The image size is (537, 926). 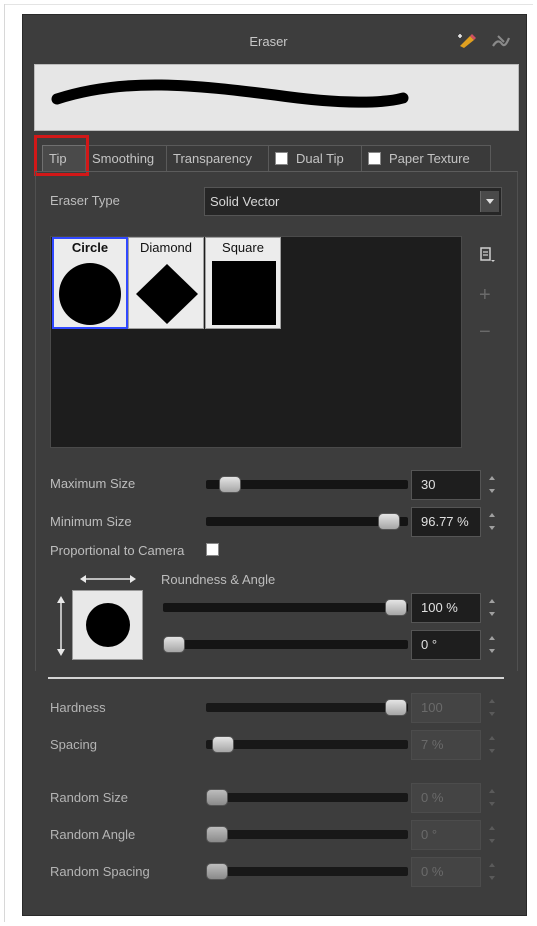 I want to click on roundness-field: 100 %, so click(x=446, y=608).